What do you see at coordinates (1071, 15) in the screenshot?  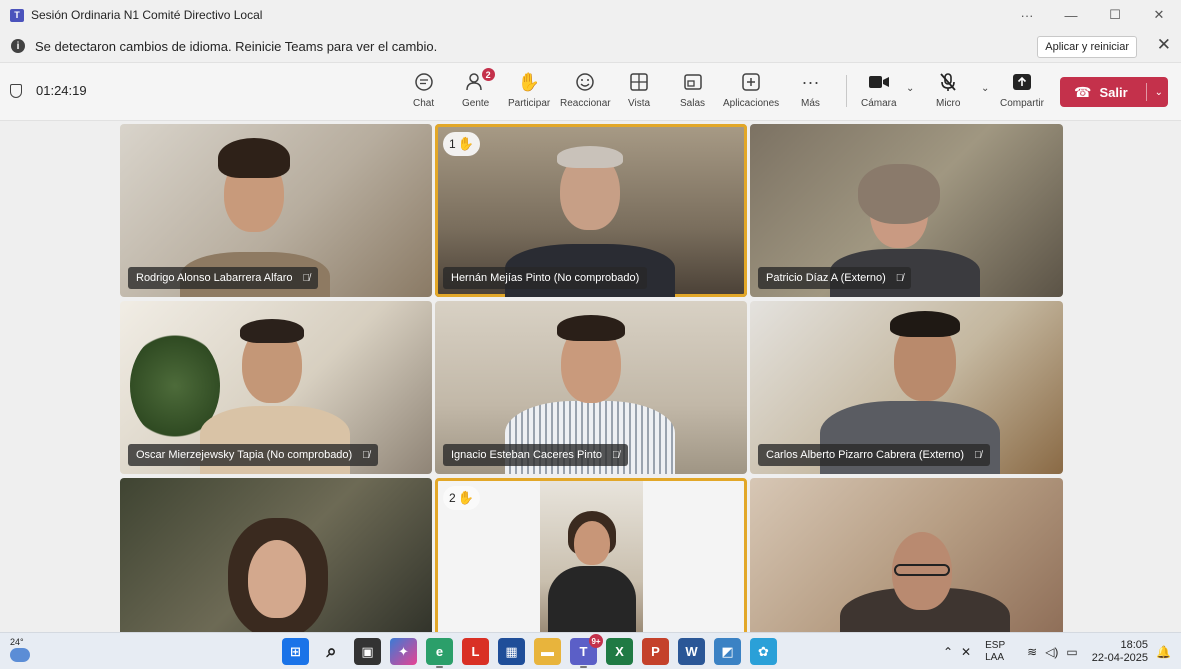 I see `minimize-button: —` at bounding box center [1071, 15].